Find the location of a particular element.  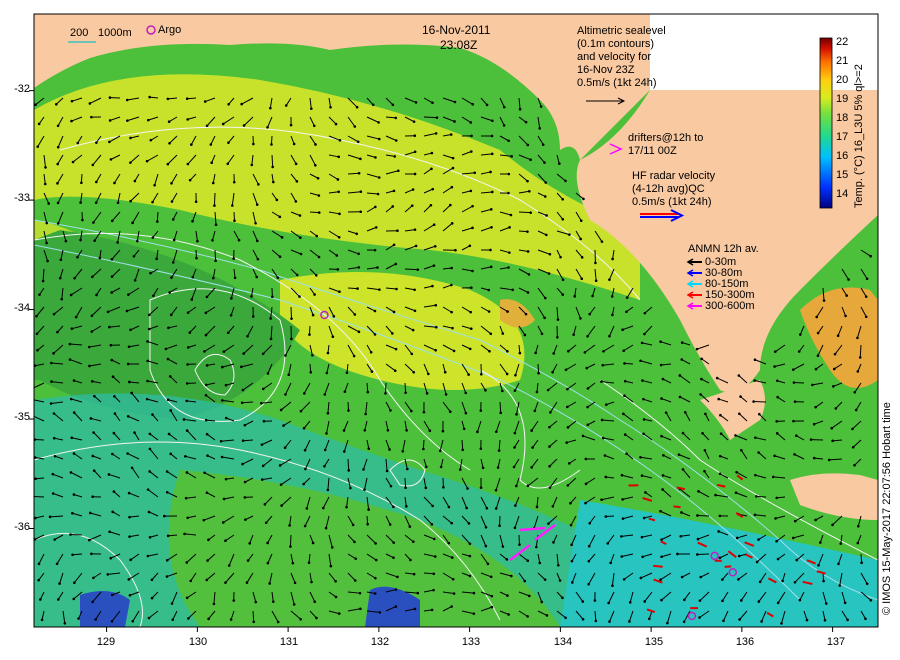

scale-depth-b: 1000m is located at coordinates (115, 33).